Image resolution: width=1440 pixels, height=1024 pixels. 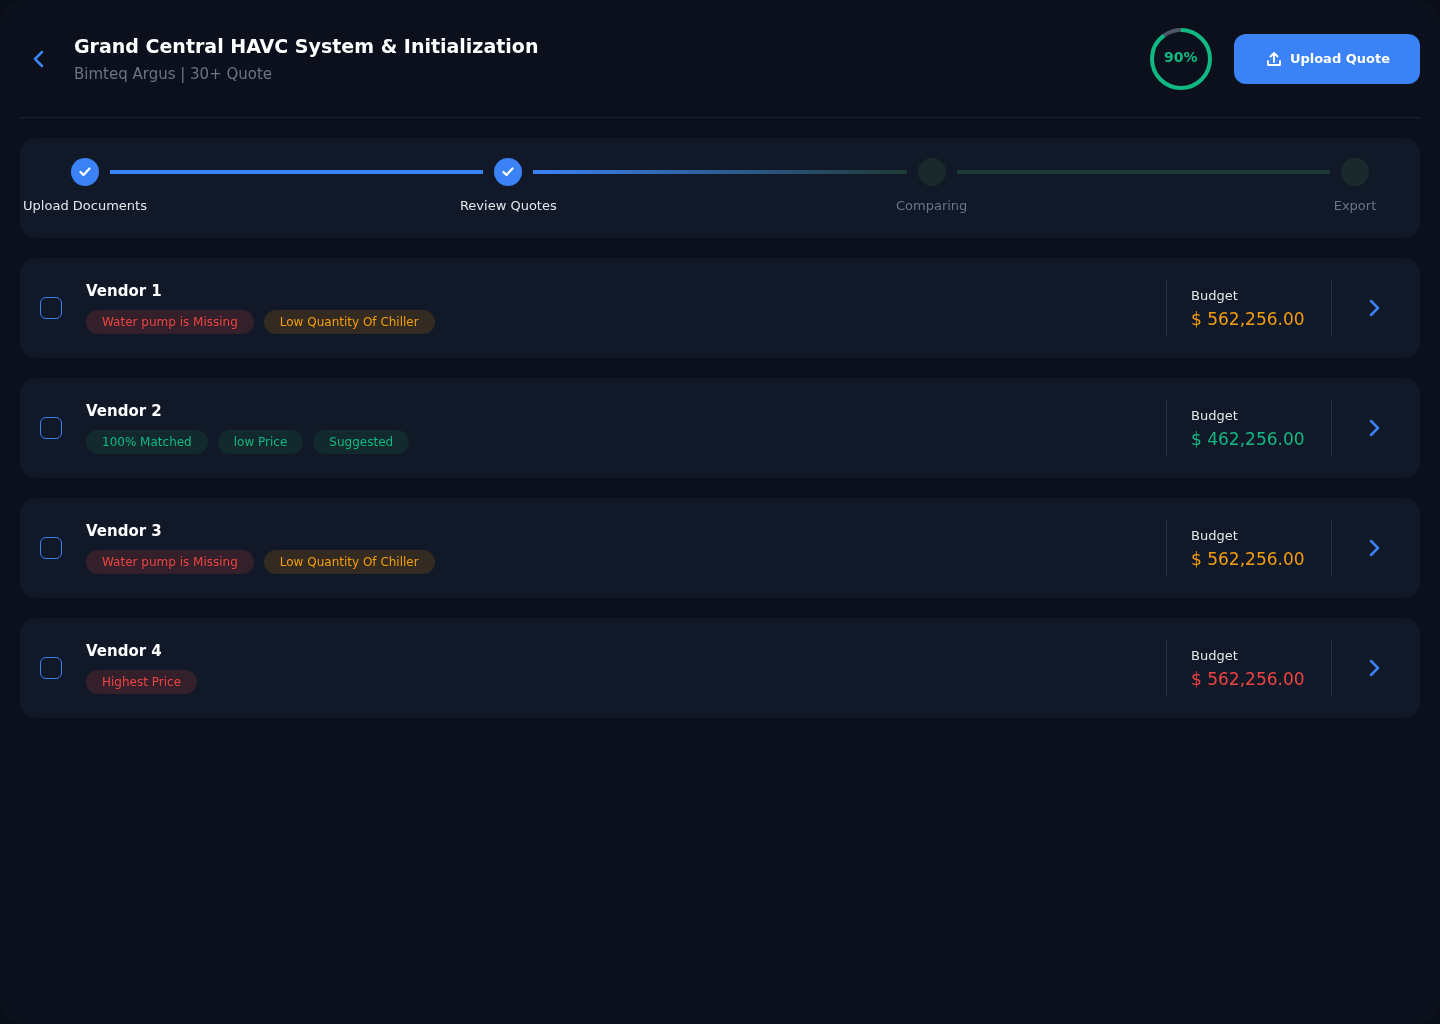 I want to click on step-label: Comparing, so click(x=931, y=205).